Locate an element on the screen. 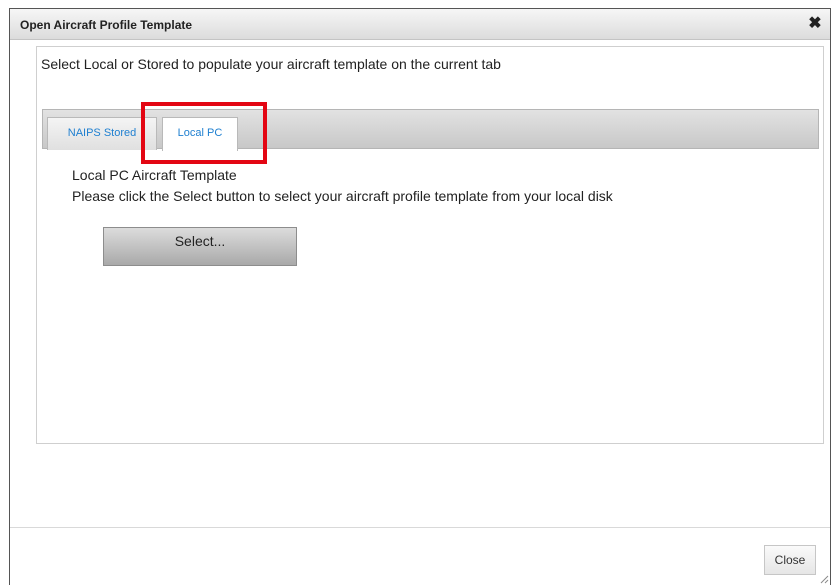 This screenshot has width=831, height=585. tab-bar: NAIPS Stored Local PC is located at coordinates (430, 130).